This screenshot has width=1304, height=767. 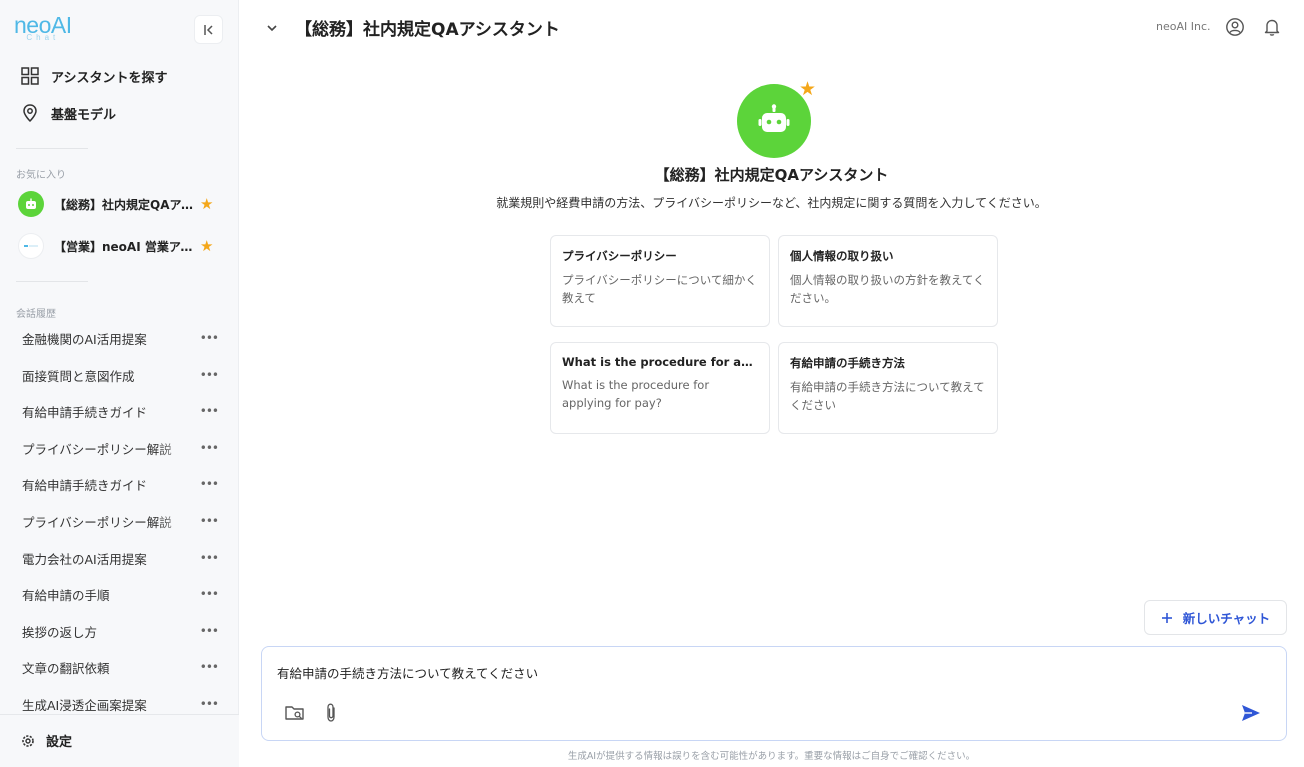 What do you see at coordinates (1166, 617) in the screenshot?
I see `plus-icon` at bounding box center [1166, 617].